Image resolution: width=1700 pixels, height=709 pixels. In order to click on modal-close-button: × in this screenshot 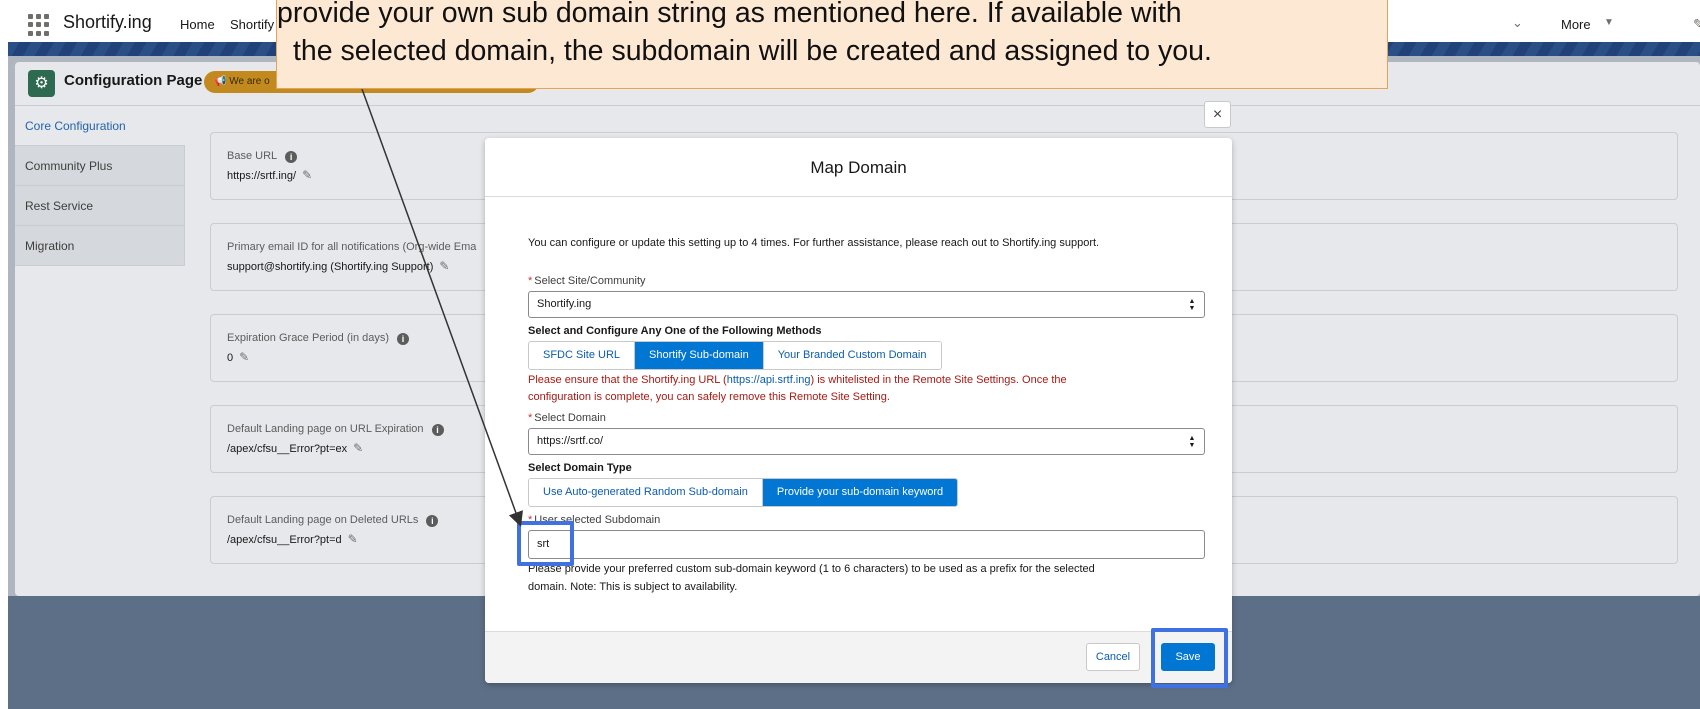, I will do `click(1217, 114)`.